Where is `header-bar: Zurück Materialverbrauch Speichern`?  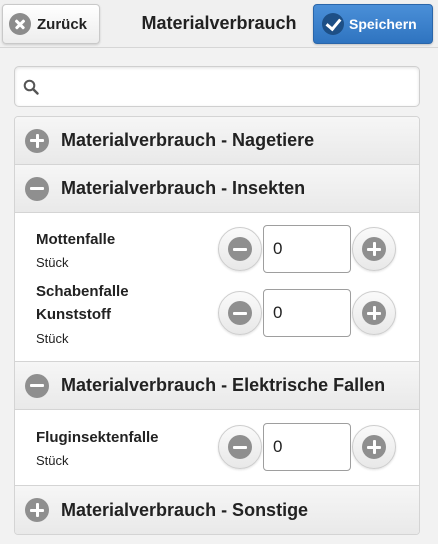
header-bar: Zurück Materialverbrauch Speichern is located at coordinates (219, 24).